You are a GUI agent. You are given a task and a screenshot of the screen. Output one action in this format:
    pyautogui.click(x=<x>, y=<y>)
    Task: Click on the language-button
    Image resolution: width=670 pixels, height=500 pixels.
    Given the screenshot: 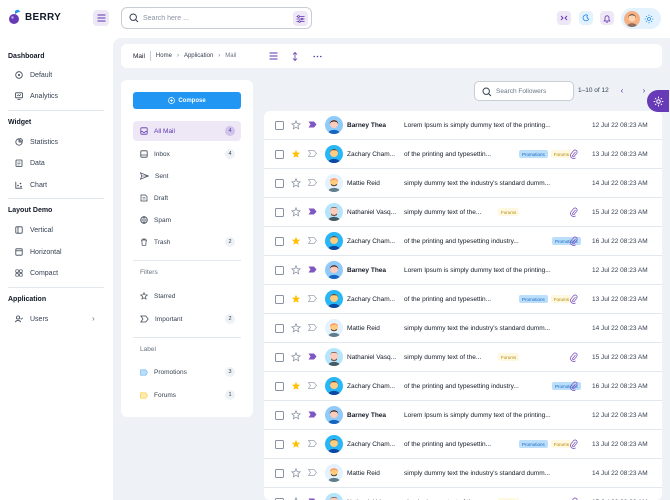 What is the action you would take?
    pyautogui.click(x=564, y=18)
    